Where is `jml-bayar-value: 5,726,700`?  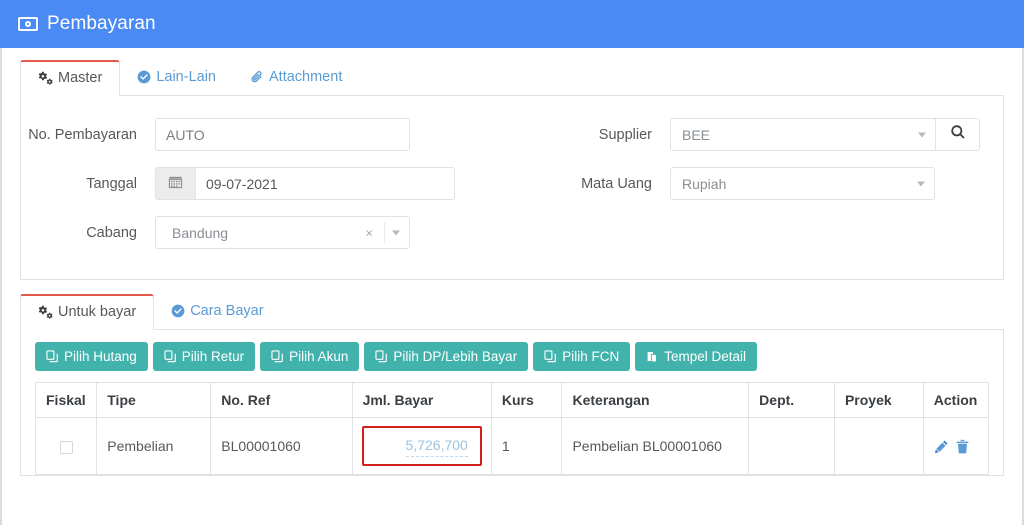 jml-bayar-value: 5,726,700 is located at coordinates (436, 446).